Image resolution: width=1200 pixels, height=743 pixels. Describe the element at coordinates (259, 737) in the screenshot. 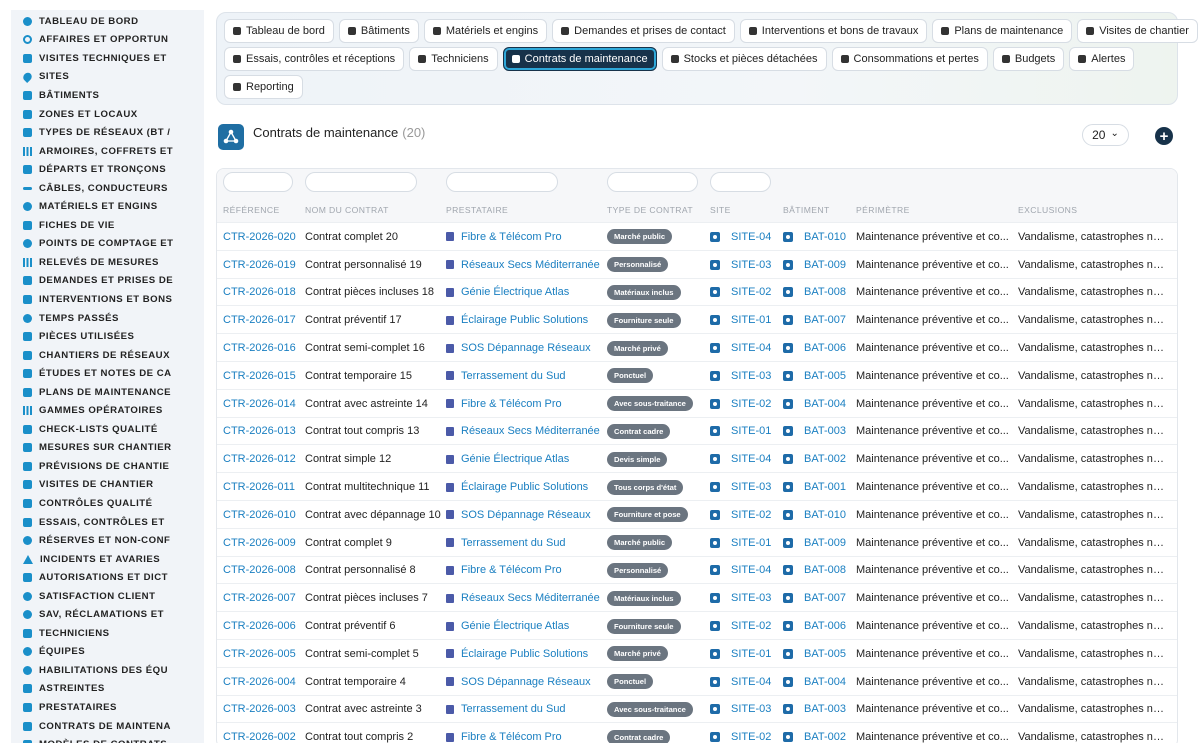

I see `contract-reference-link: CTR-2026-002` at that location.